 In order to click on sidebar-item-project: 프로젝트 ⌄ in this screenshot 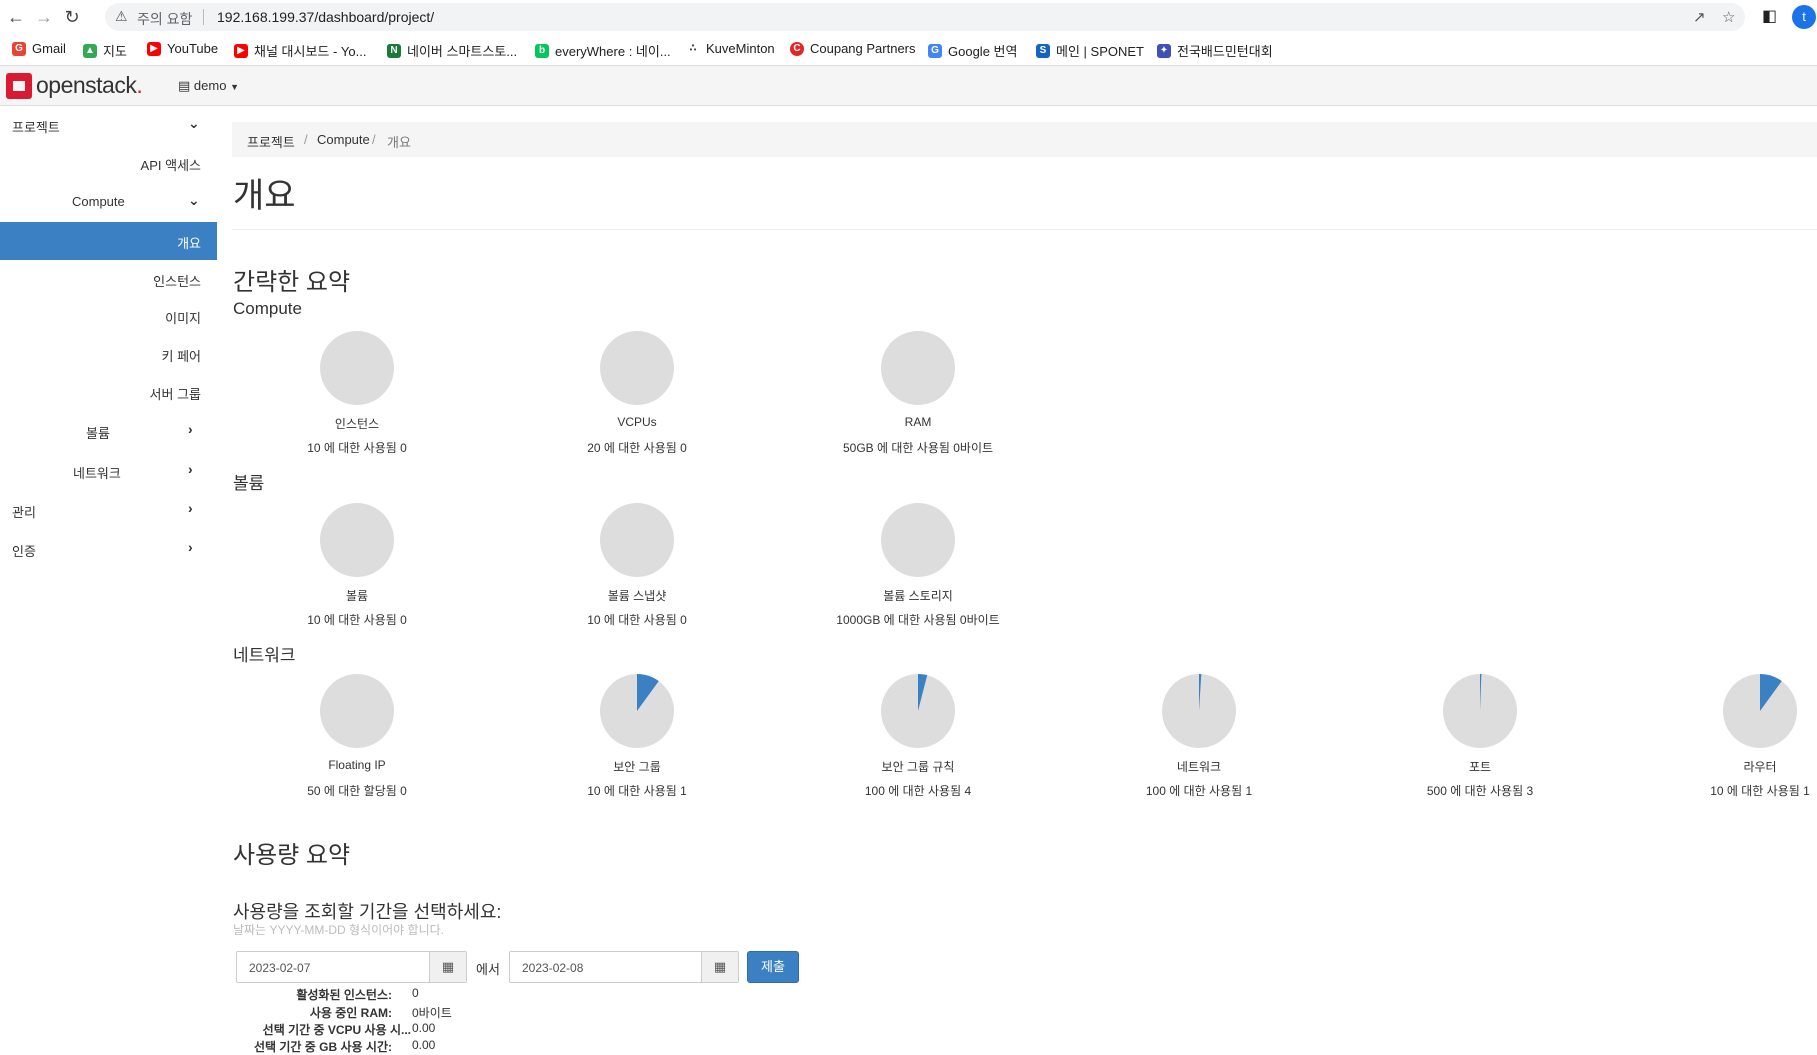, I will do `click(108, 125)`.